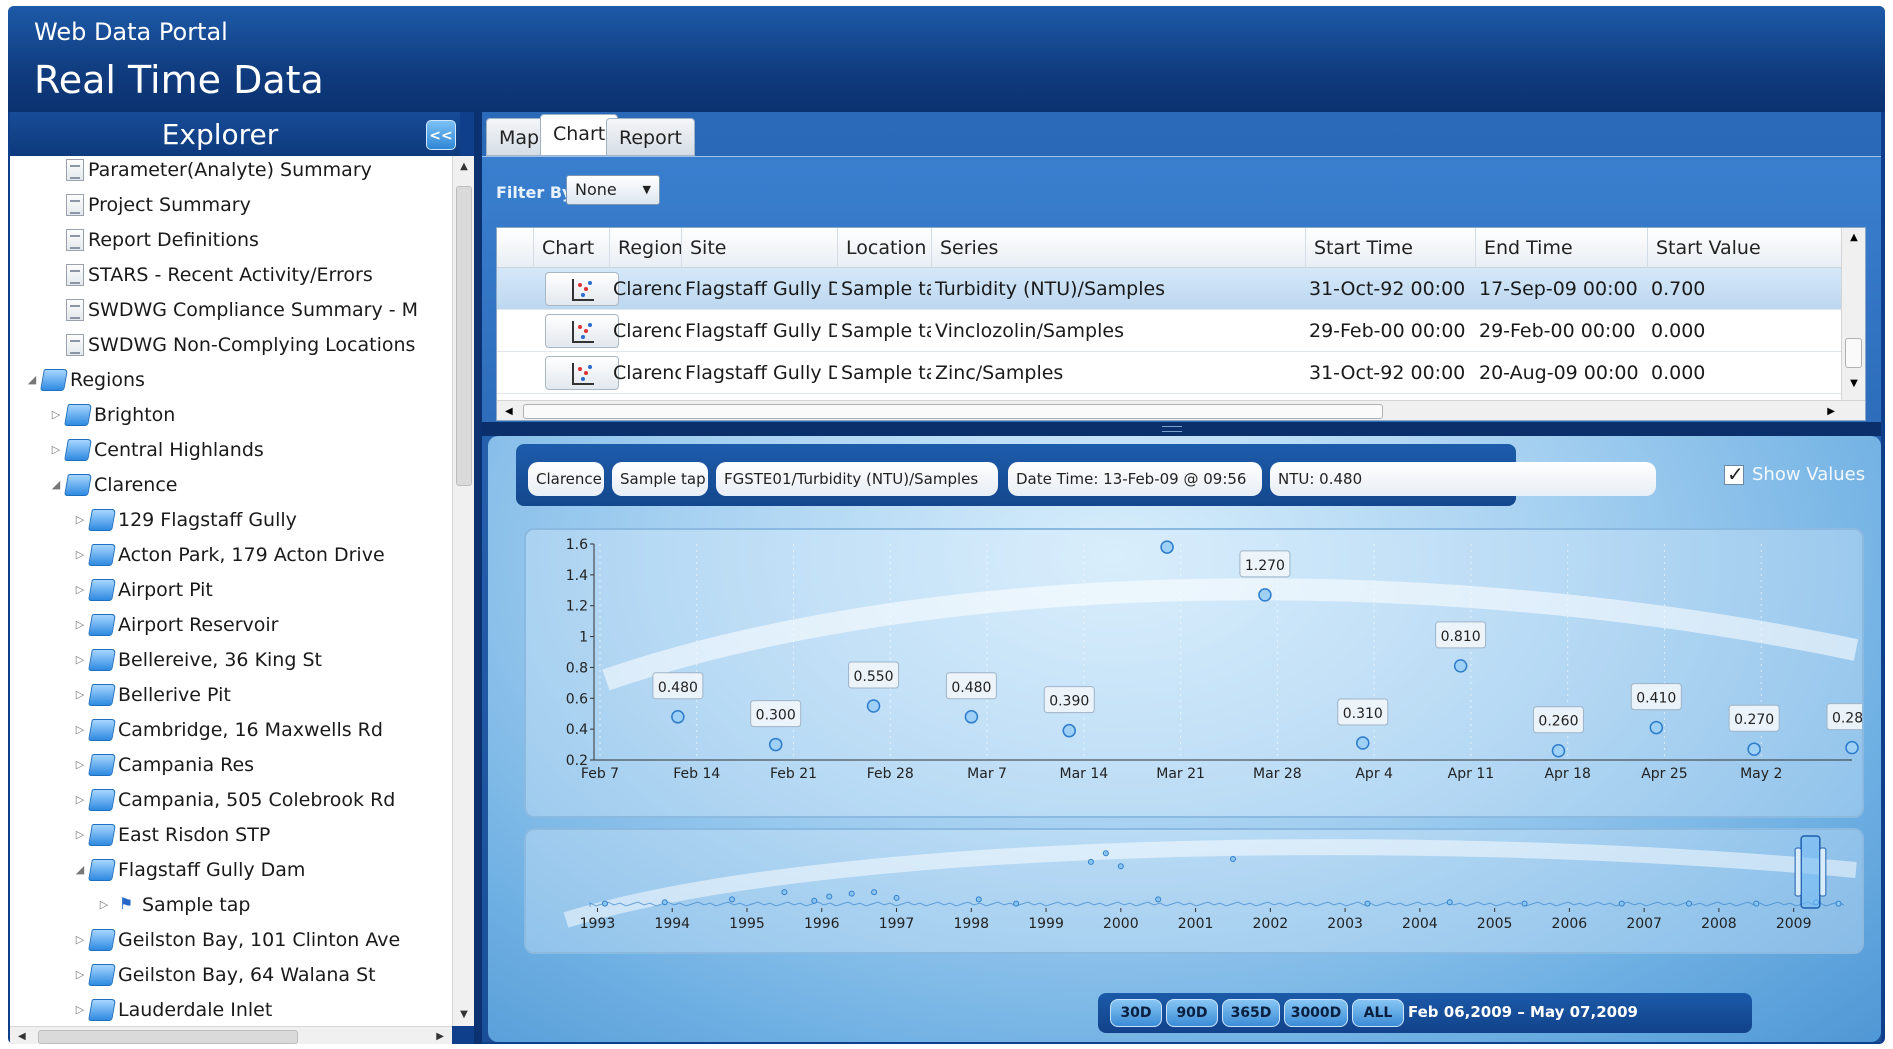 The image size is (1893, 1049). Describe the element at coordinates (227, 554) in the screenshot. I see `tree-item: ▷ Acton Park, 179 Acton Drive` at that location.